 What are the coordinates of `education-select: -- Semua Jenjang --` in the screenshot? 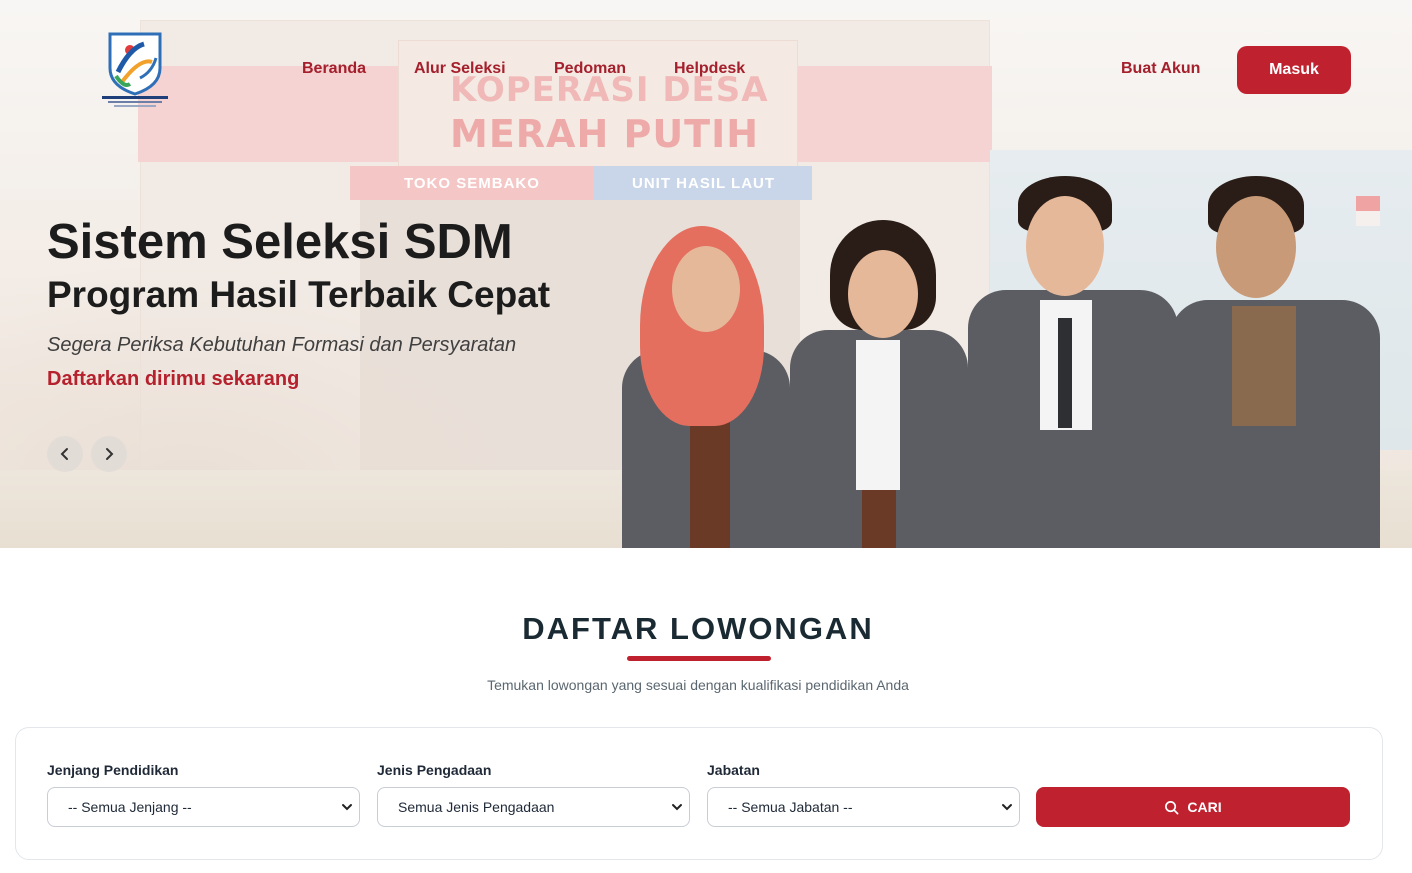 It's located at (203, 807).